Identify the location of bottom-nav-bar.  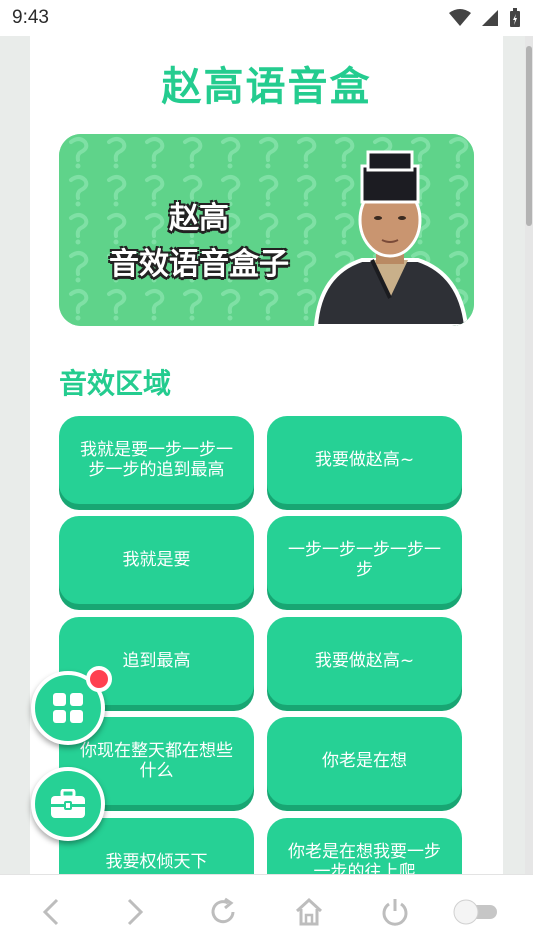
(266, 911).